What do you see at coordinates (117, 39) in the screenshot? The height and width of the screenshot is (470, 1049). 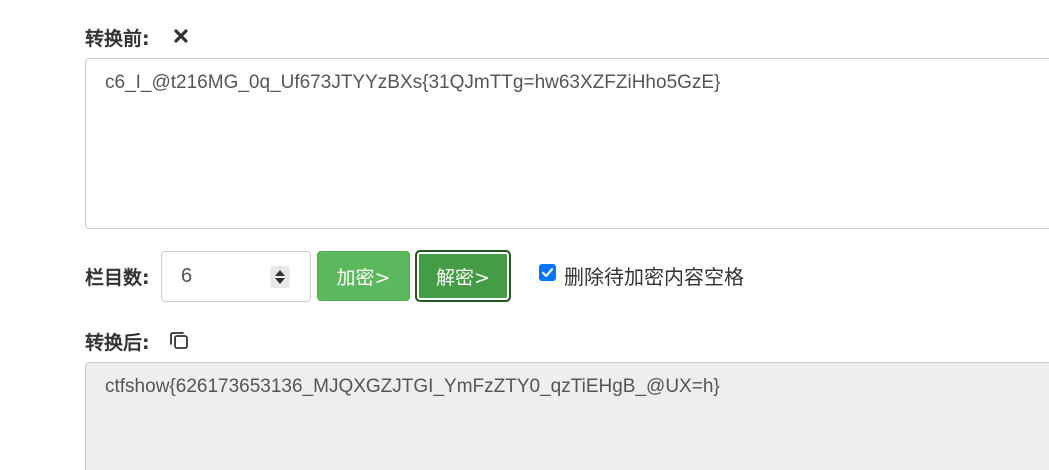 I see `before-label: 转换前:` at bounding box center [117, 39].